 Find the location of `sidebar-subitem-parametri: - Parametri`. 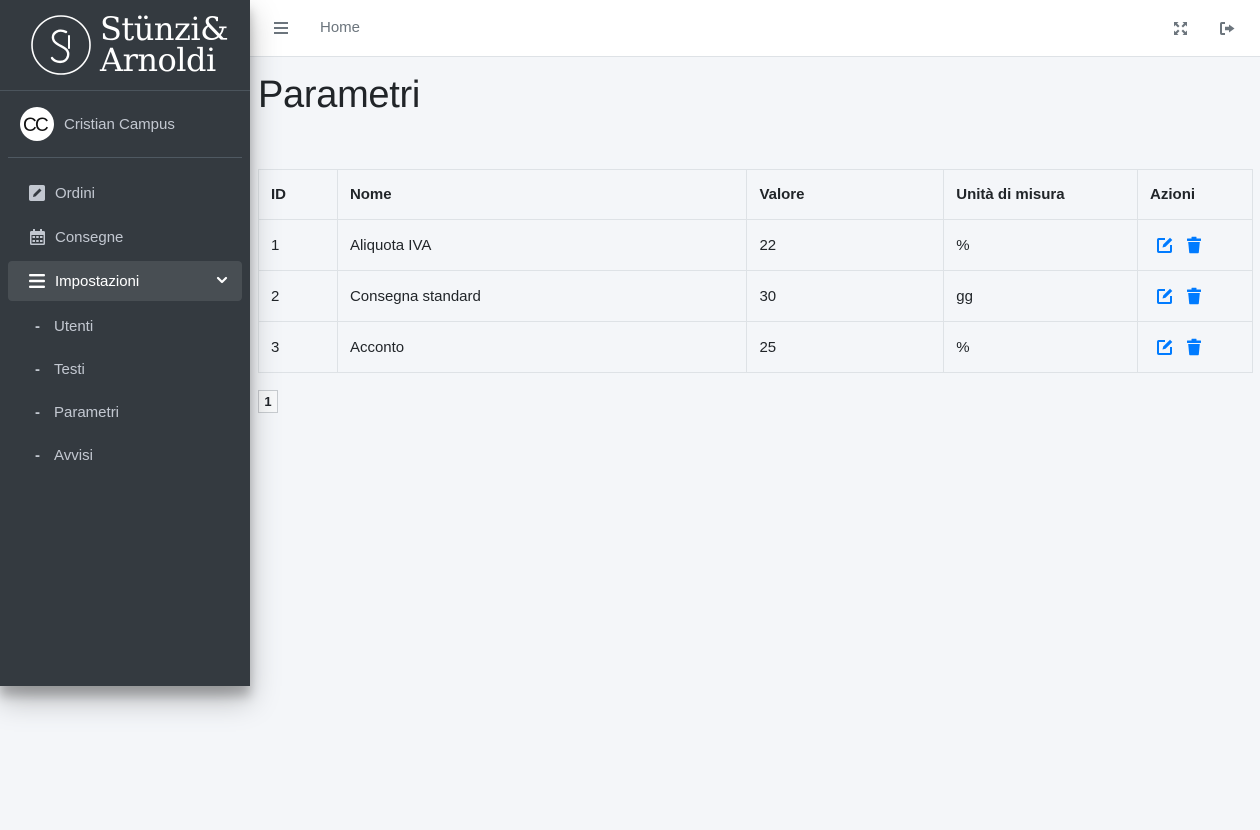

sidebar-subitem-parametri: - Parametri is located at coordinates (125, 412).